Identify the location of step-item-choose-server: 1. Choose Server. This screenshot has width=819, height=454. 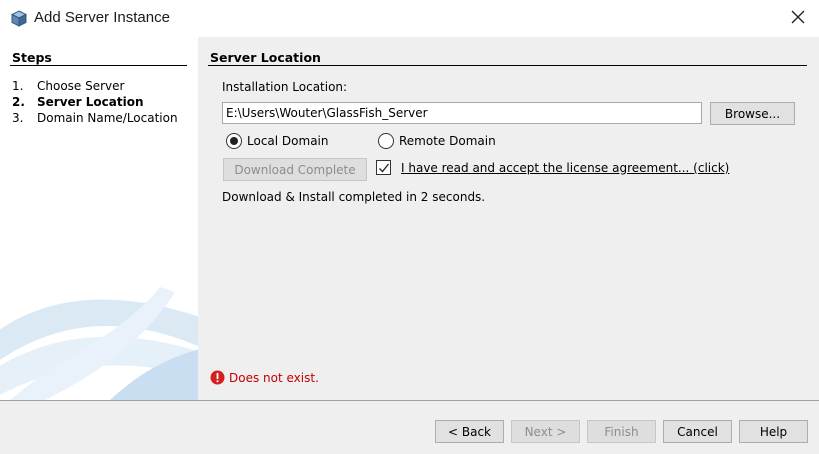
(95, 86).